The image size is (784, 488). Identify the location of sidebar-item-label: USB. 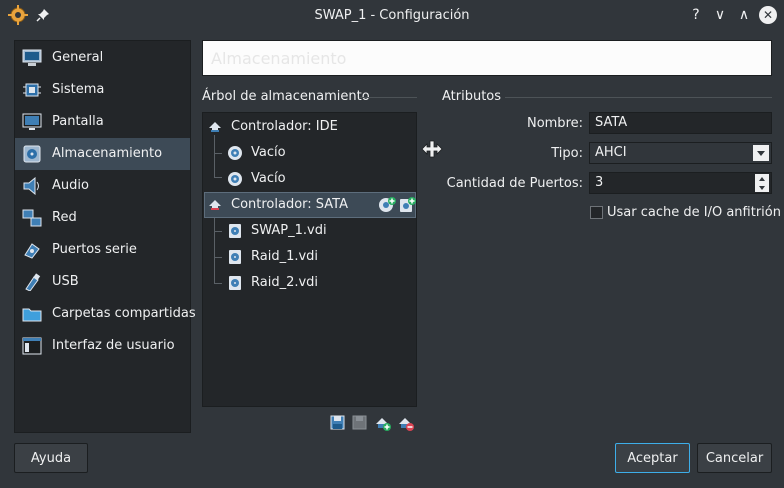
(65, 281).